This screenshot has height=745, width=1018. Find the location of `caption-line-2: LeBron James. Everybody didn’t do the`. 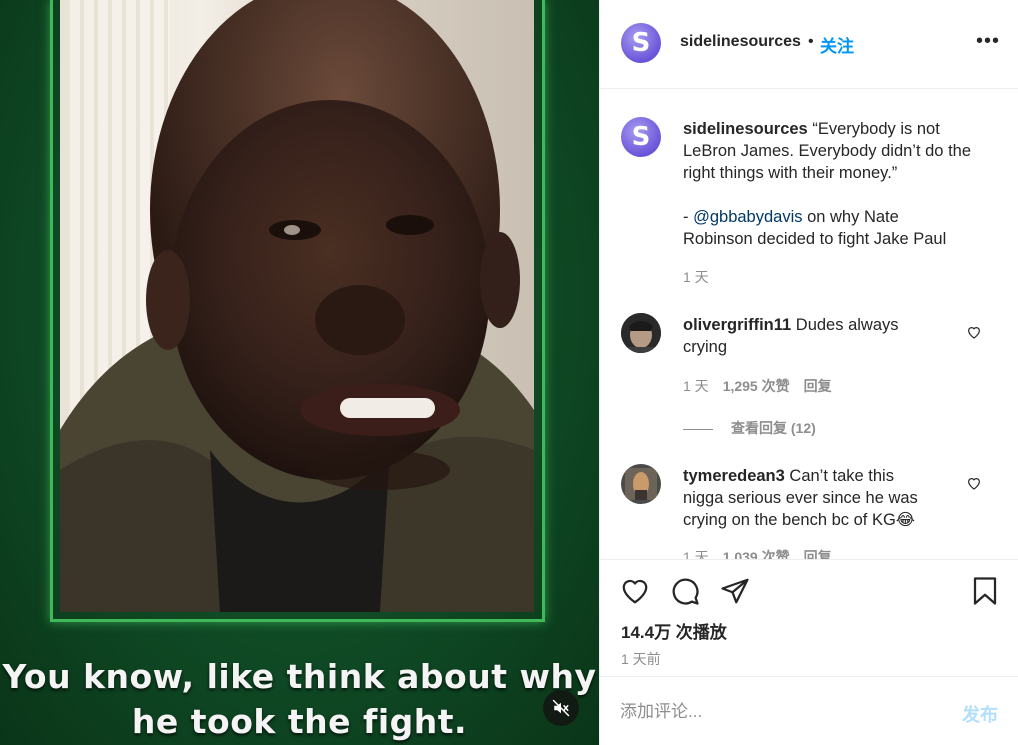

caption-line-2: LeBron James. Everybody didn’t do the is located at coordinates (827, 151).